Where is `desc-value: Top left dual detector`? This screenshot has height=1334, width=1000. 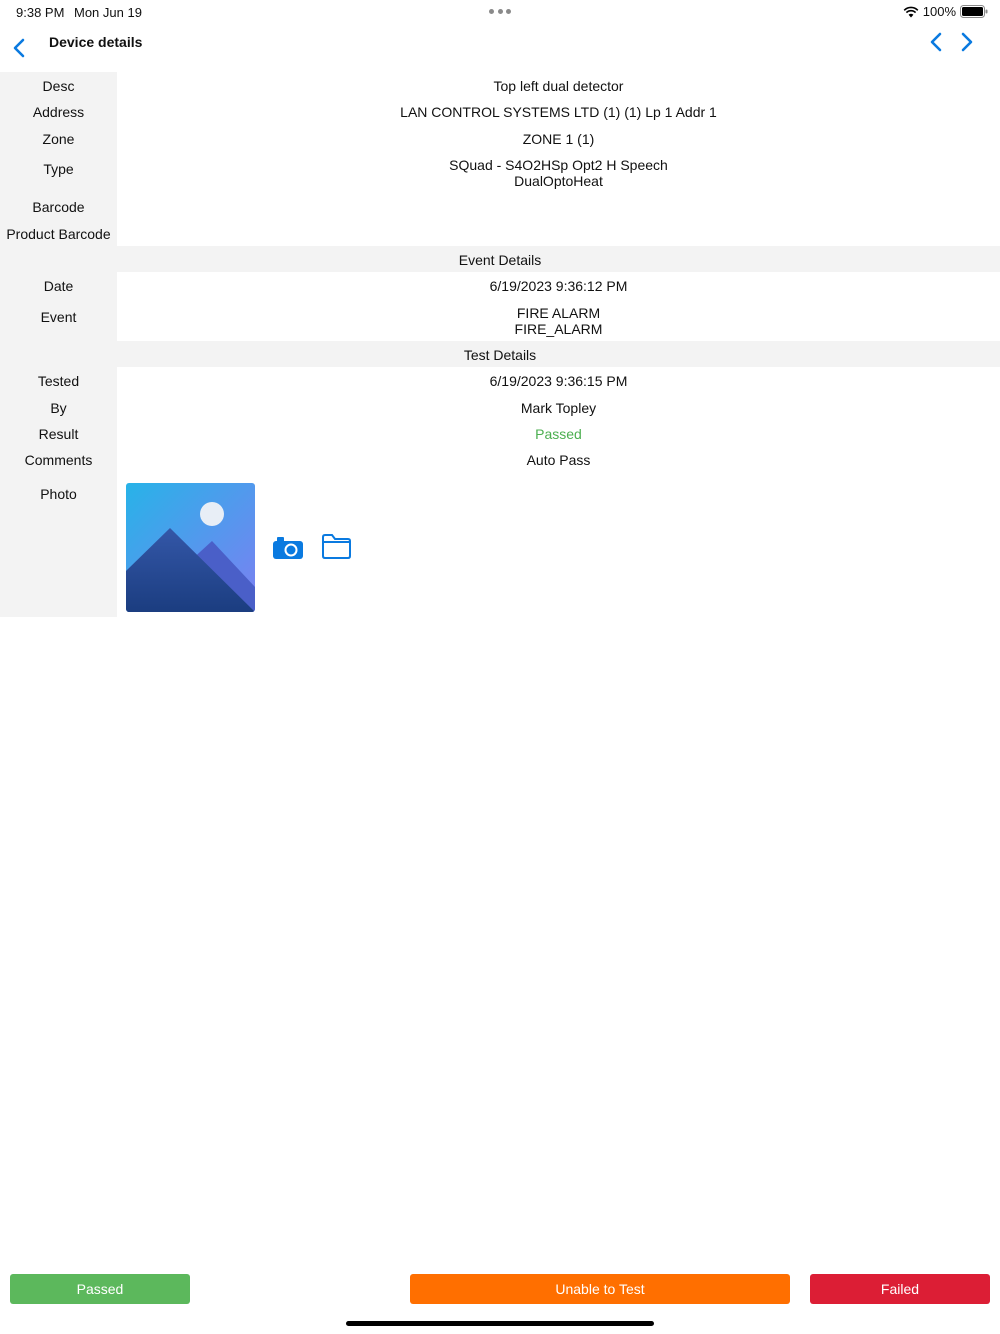
desc-value: Top left dual detector is located at coordinates (558, 86).